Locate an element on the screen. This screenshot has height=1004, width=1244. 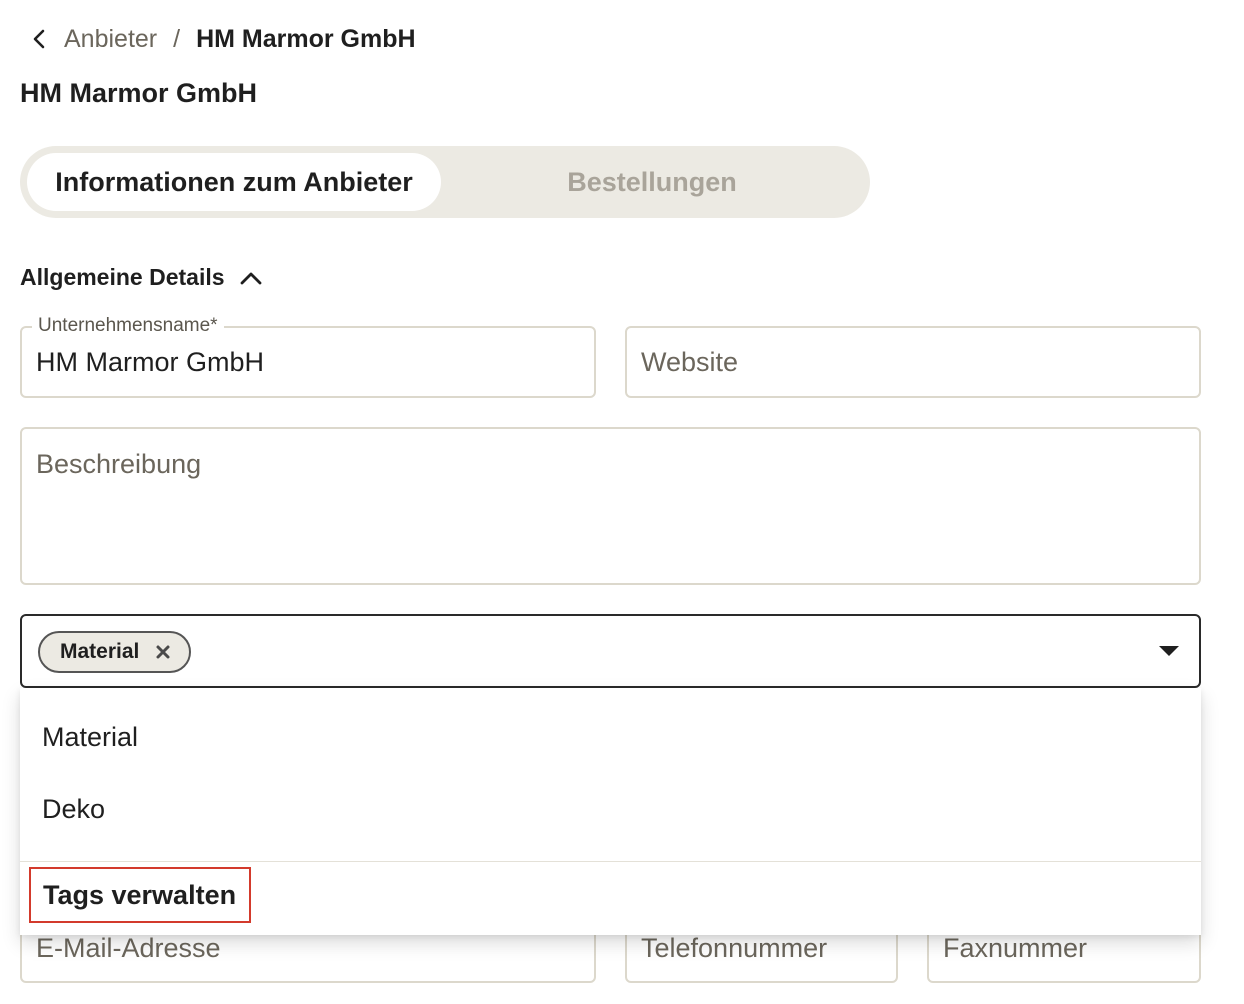
tab-orders: Bestellungen is located at coordinates (652, 182).